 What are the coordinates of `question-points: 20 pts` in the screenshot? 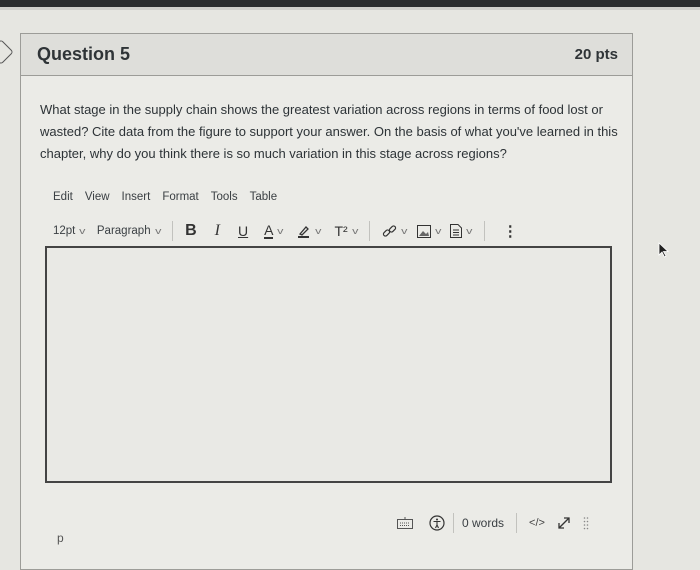 It's located at (596, 54).